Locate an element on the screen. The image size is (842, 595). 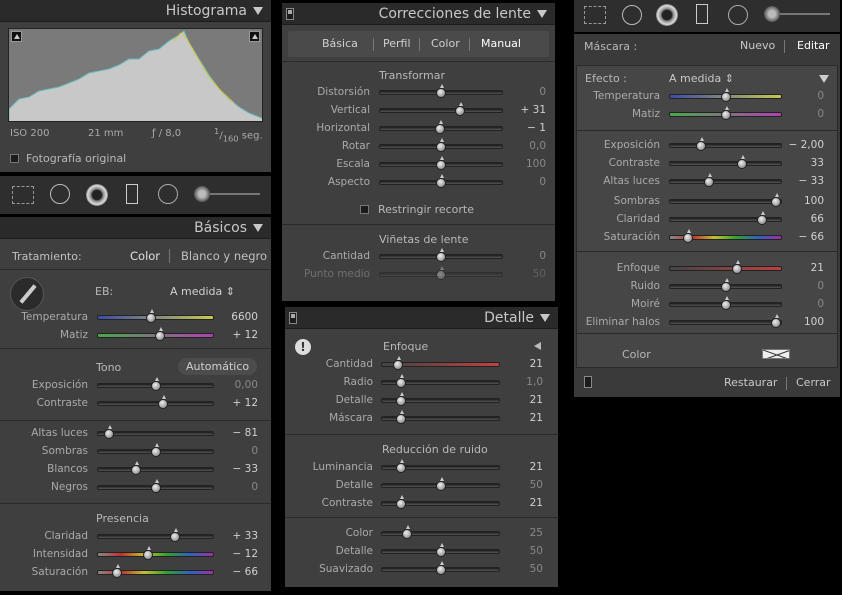
slider-value: 0,0 is located at coordinates (521, 146).